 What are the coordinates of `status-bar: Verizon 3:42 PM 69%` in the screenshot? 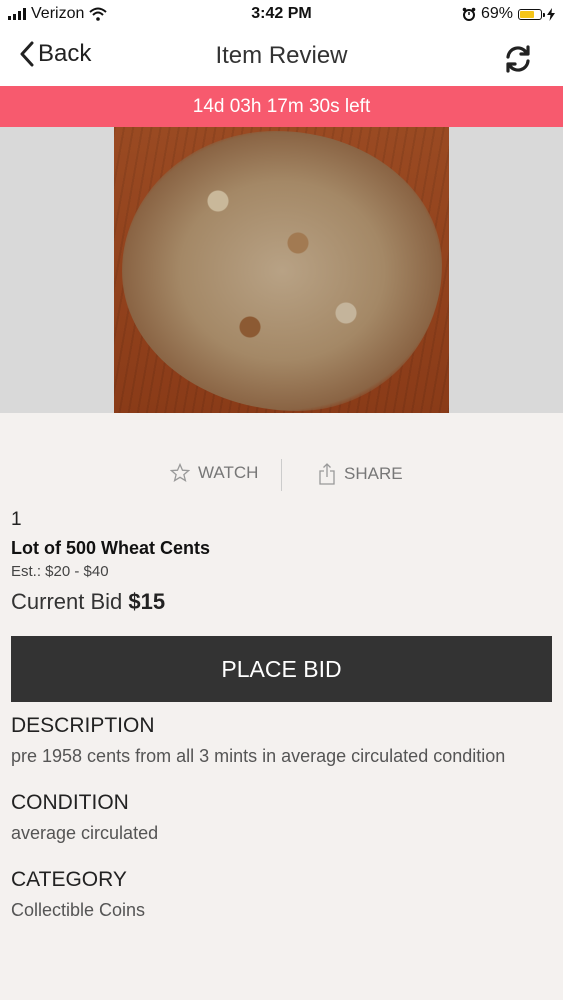 It's located at (281, 15).